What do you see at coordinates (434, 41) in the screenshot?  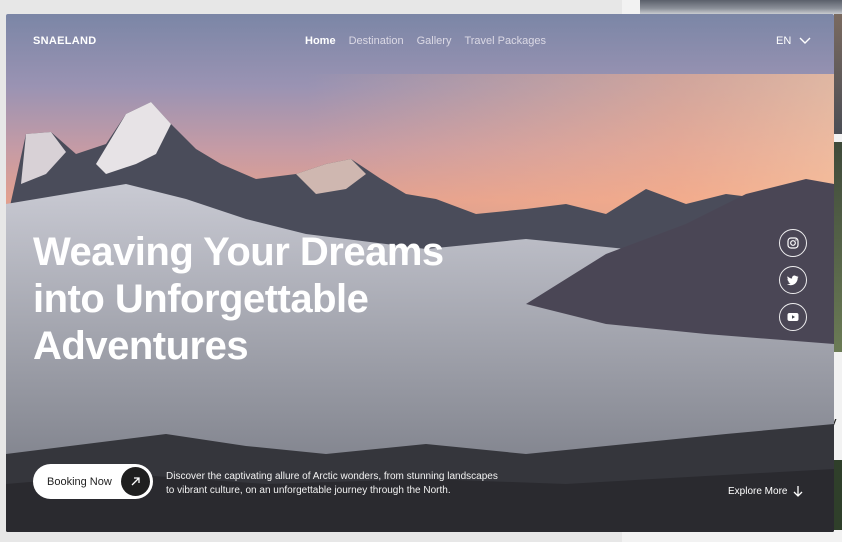 I see `nav-item-gallery: Gallery` at bounding box center [434, 41].